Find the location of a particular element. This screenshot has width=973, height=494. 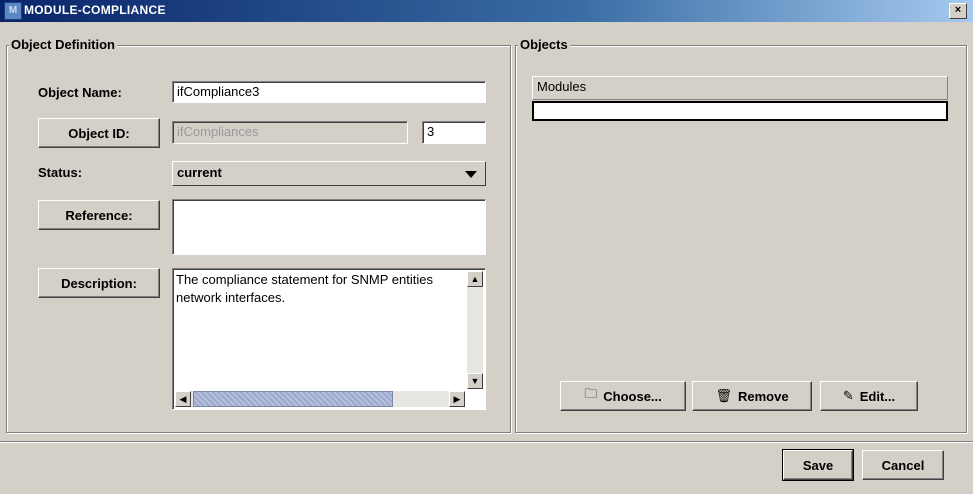

reference-input is located at coordinates (329, 227).